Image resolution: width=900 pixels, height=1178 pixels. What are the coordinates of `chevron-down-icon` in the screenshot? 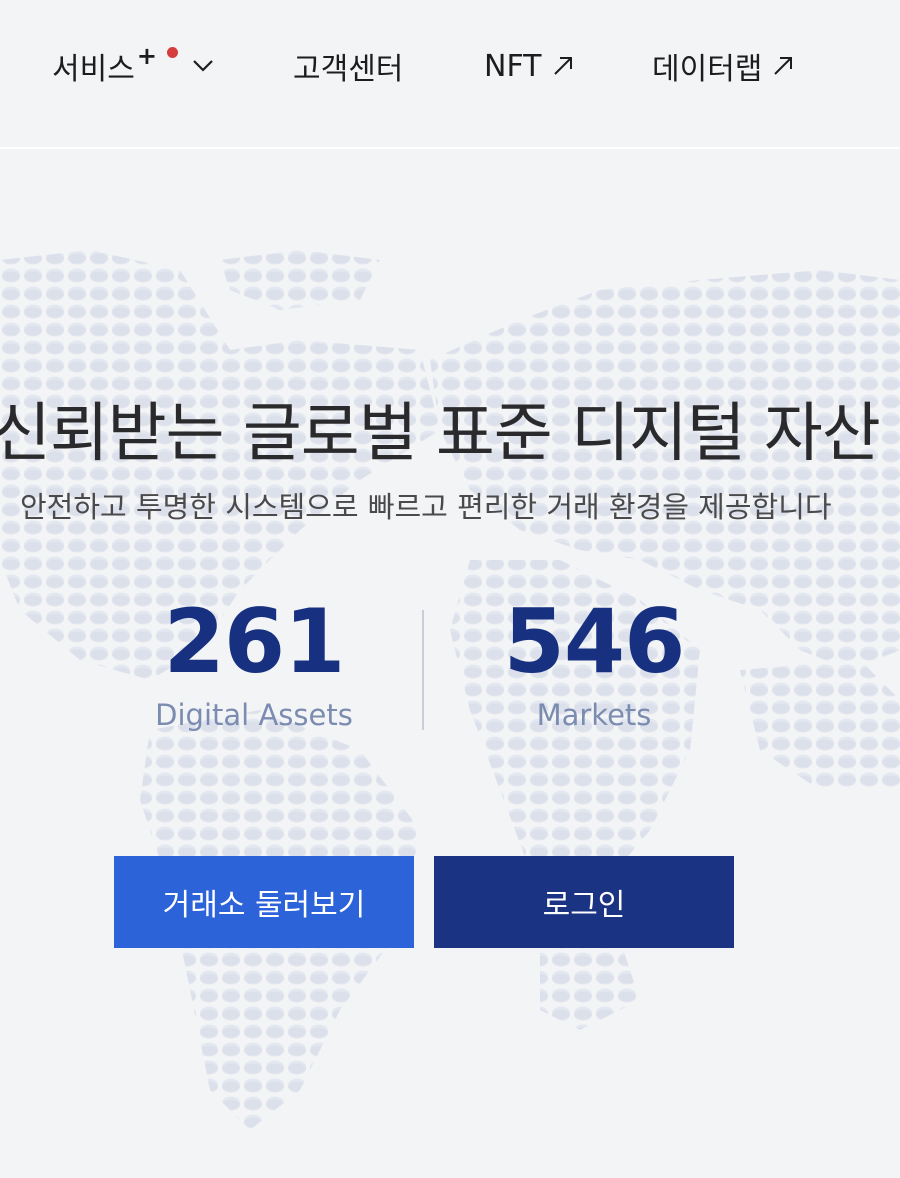 It's located at (203, 66).